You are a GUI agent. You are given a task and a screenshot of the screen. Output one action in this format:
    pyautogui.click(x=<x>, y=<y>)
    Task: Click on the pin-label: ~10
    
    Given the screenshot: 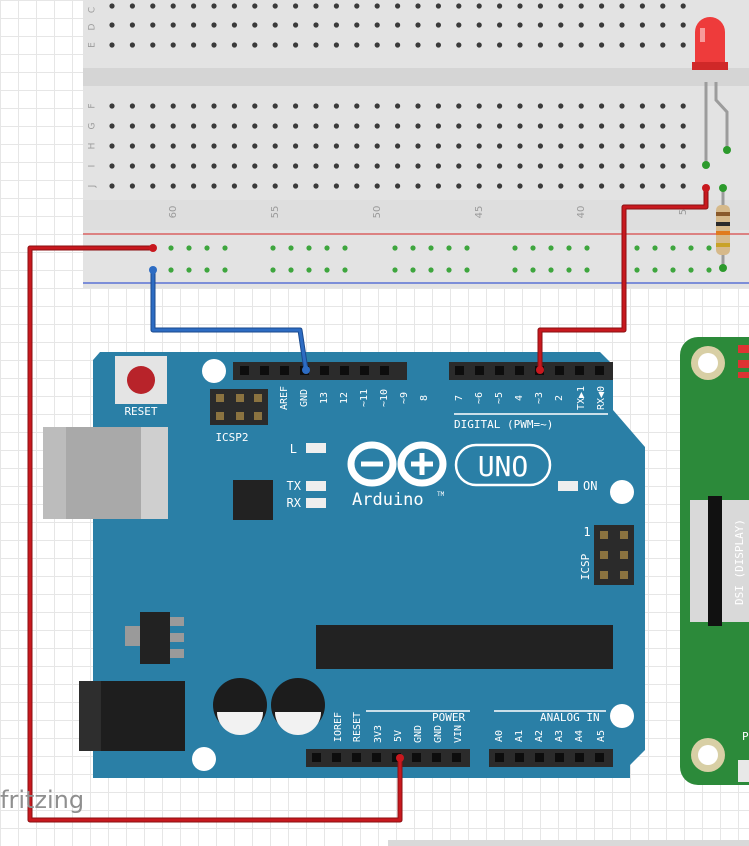 What is the action you would take?
    pyautogui.click(x=384, y=398)
    